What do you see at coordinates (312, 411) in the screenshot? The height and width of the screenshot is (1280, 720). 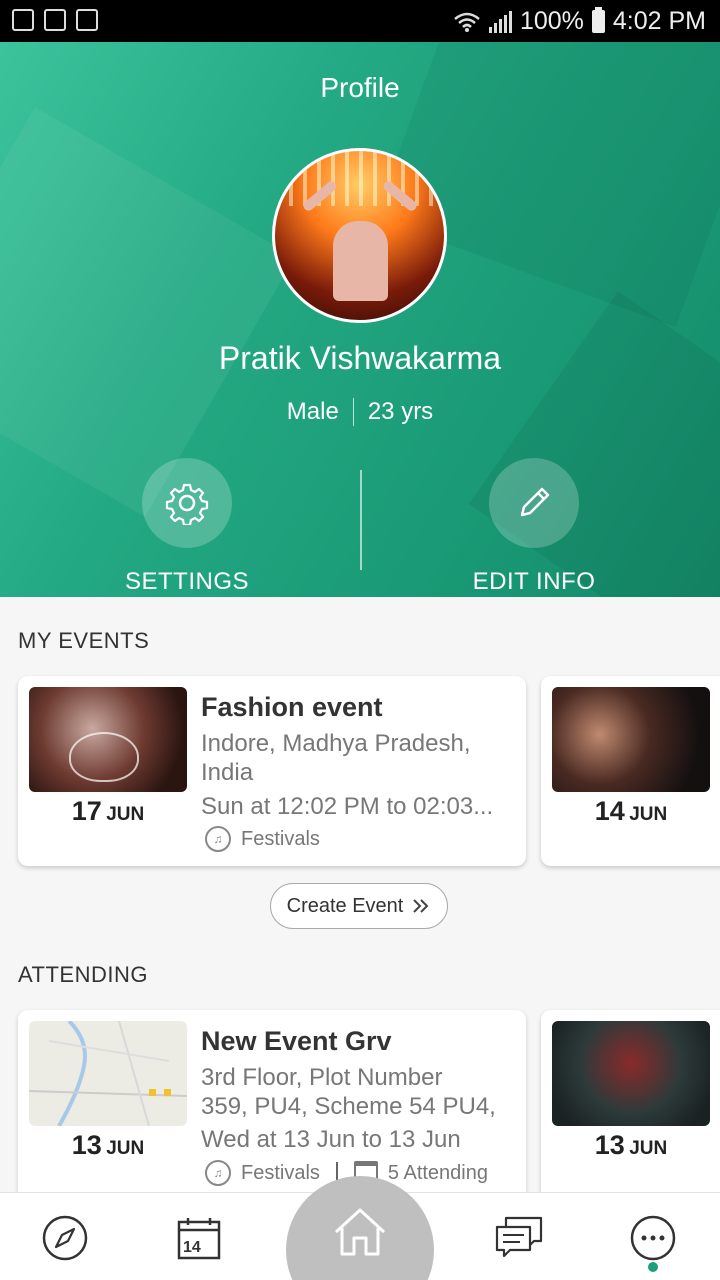 I see `gender: Male` at bounding box center [312, 411].